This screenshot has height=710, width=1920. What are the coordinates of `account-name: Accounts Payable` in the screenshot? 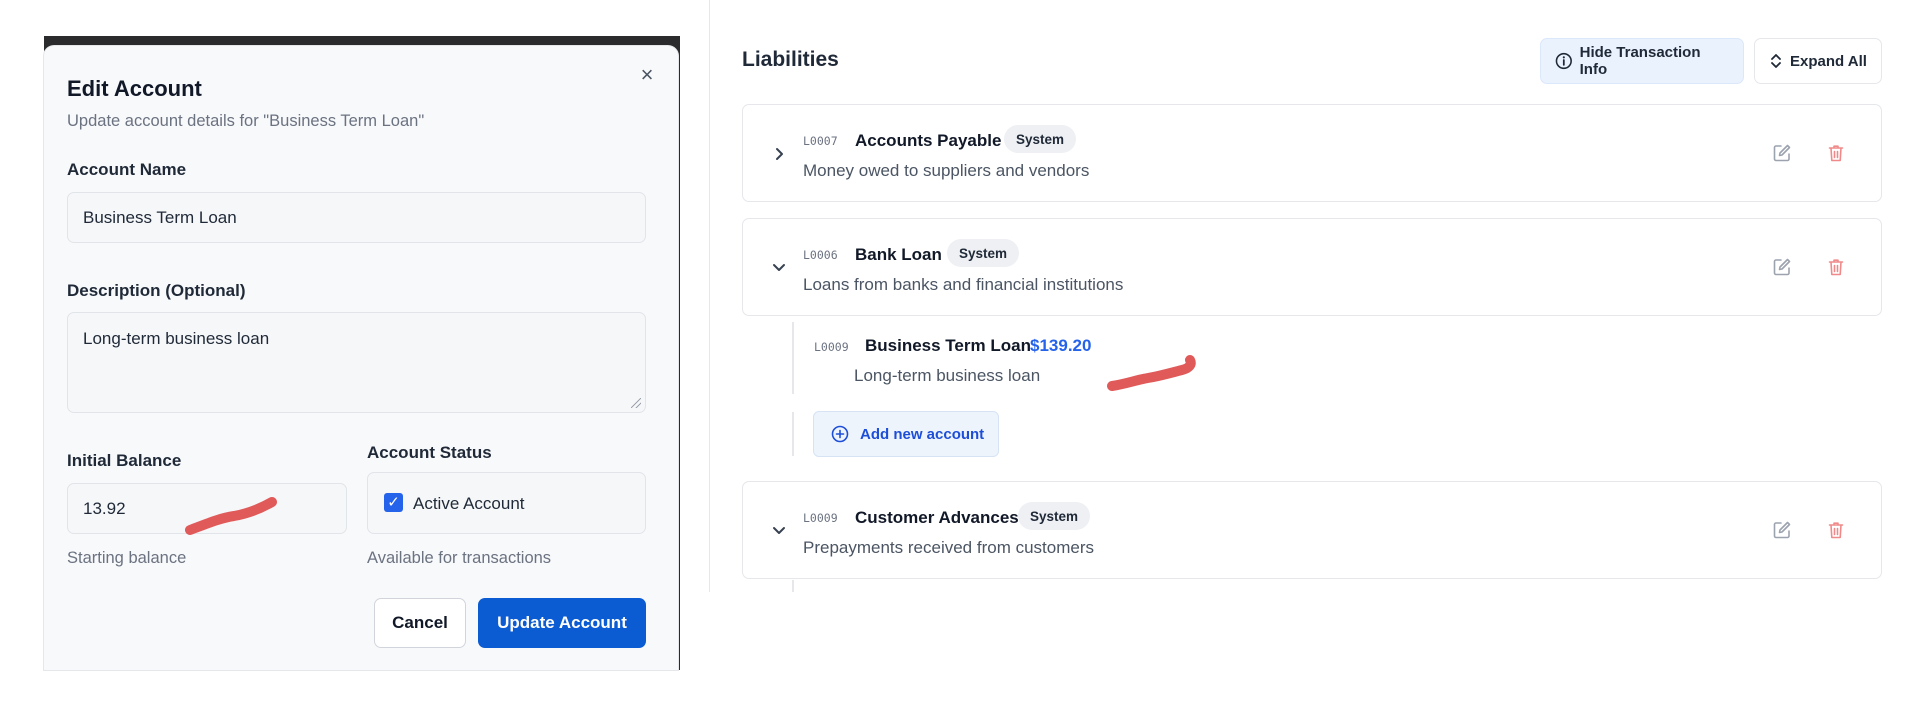 It's located at (928, 140).